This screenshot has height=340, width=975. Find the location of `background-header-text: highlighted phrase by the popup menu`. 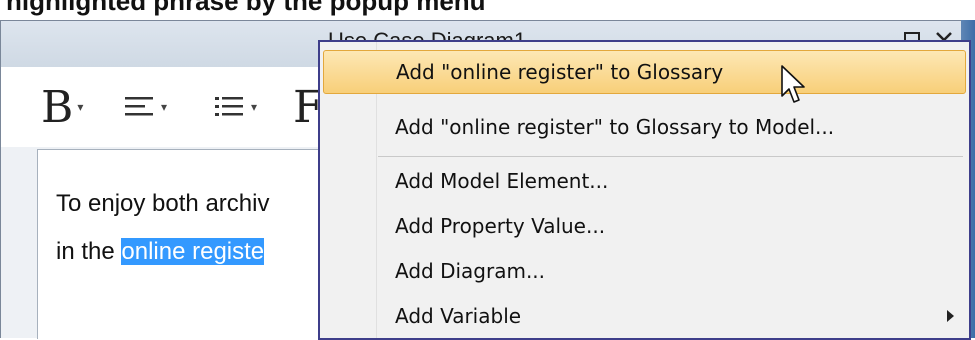

background-header-text: highlighted phrase by the popup menu is located at coordinates (246, 8).